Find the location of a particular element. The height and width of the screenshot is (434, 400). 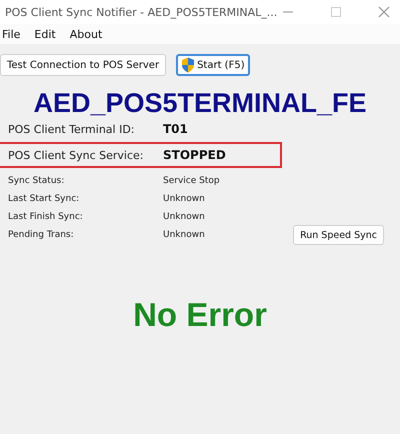

menu-item: About is located at coordinates (86, 34).